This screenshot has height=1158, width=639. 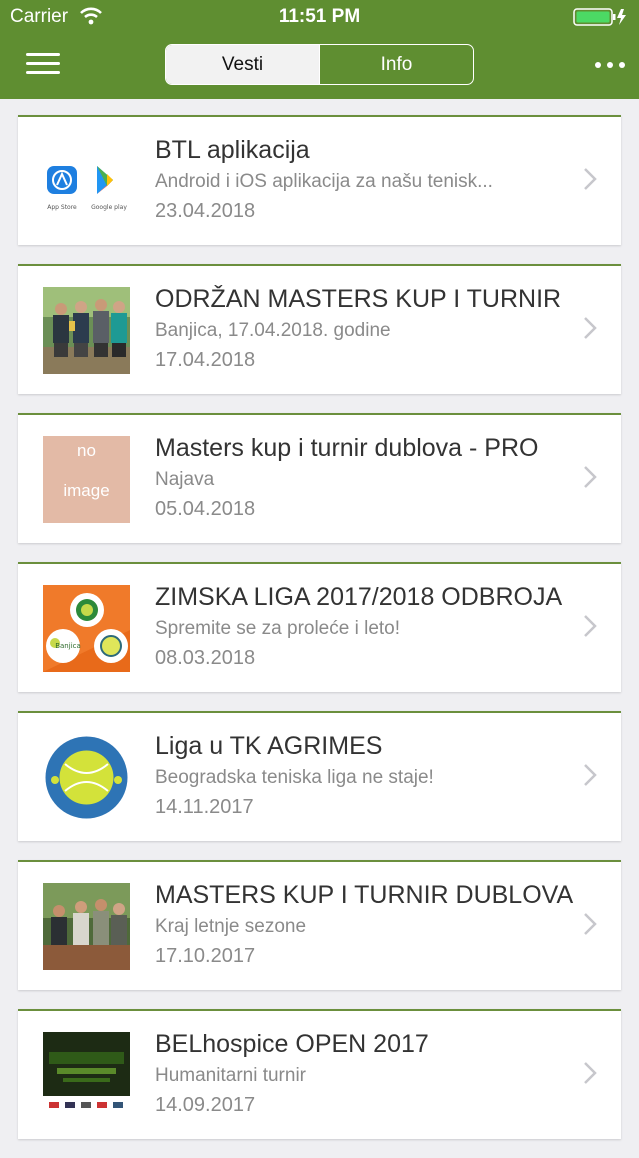 What do you see at coordinates (232, 150) in the screenshot?
I see `news-title: BTL aplikacija` at bounding box center [232, 150].